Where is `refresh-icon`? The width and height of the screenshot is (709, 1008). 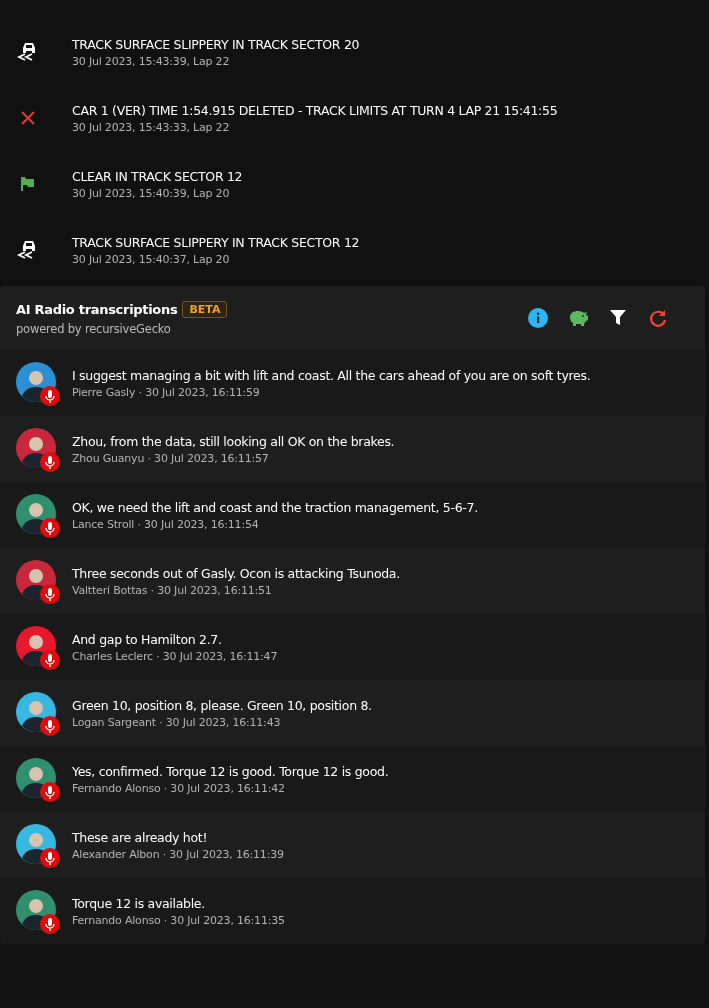
refresh-icon is located at coordinates (658, 318).